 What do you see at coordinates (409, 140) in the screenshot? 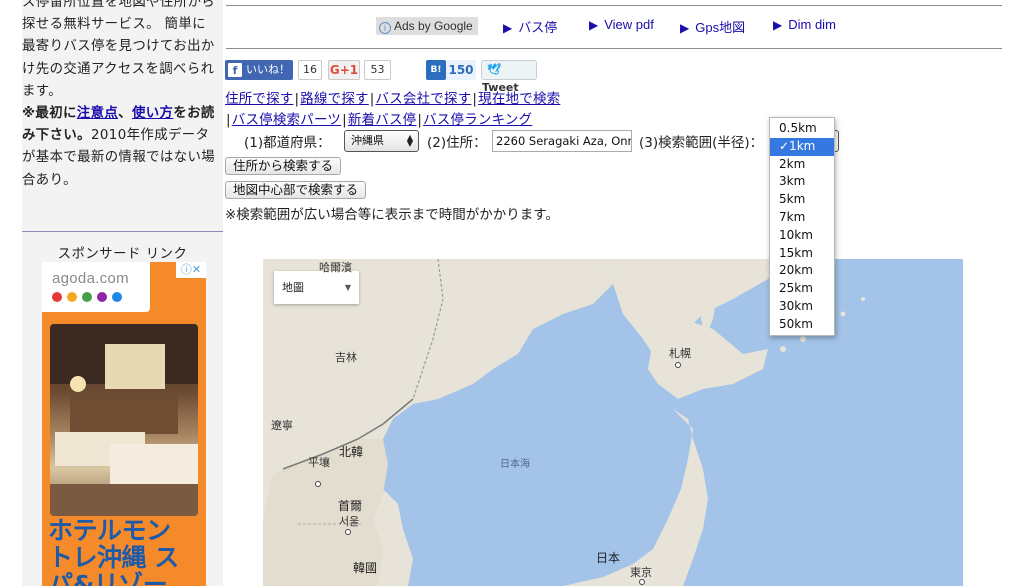
I see `select-arrows-icon: ▲ ▼` at bounding box center [409, 140].